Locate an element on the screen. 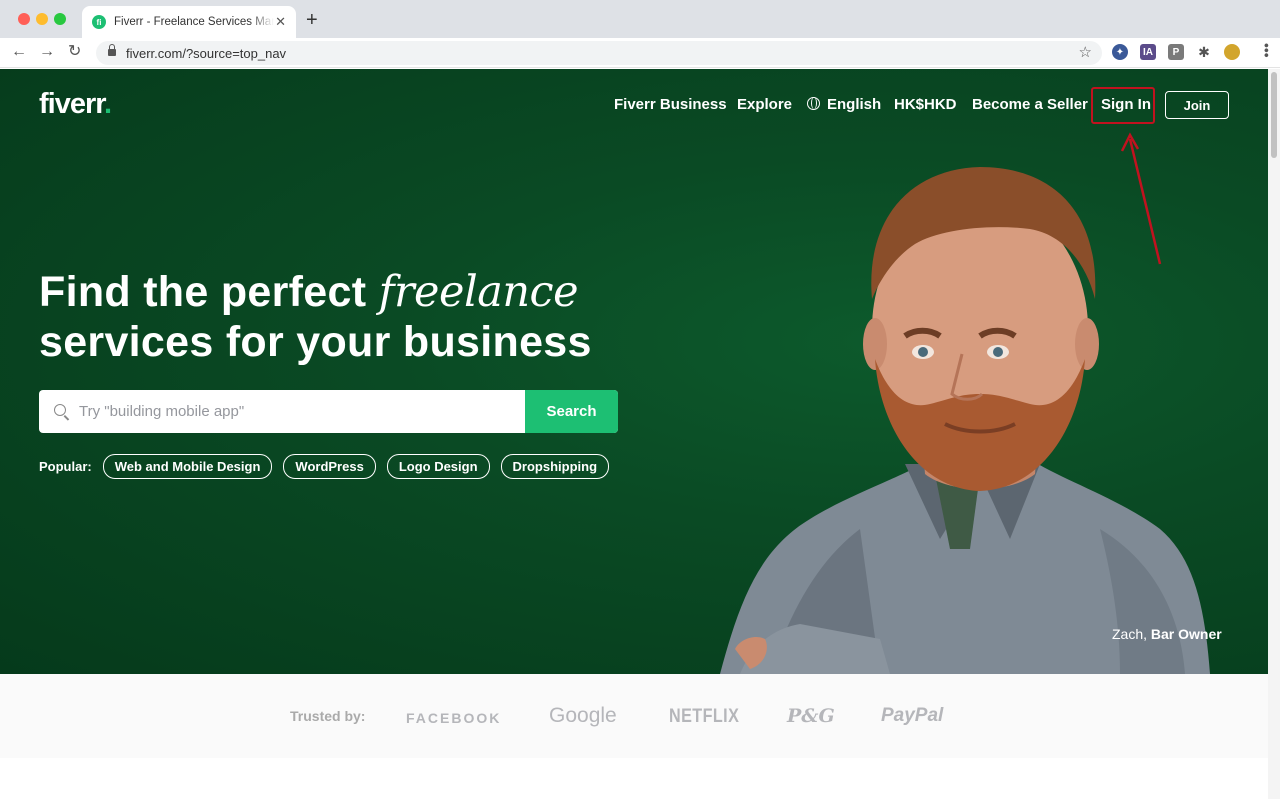 The image size is (1280, 799). fiverr-logo: fiverr. is located at coordinates (75, 104).